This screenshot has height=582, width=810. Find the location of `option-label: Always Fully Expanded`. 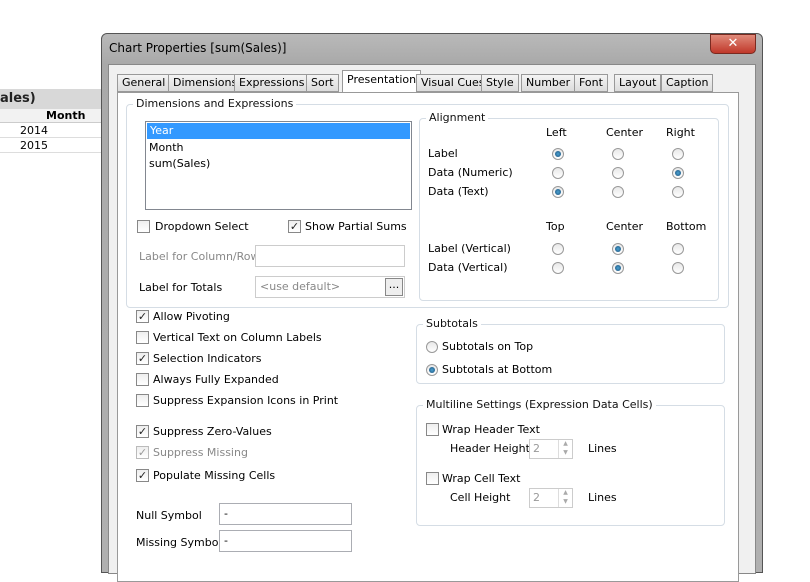

option-label: Always Fully Expanded is located at coordinates (216, 379).